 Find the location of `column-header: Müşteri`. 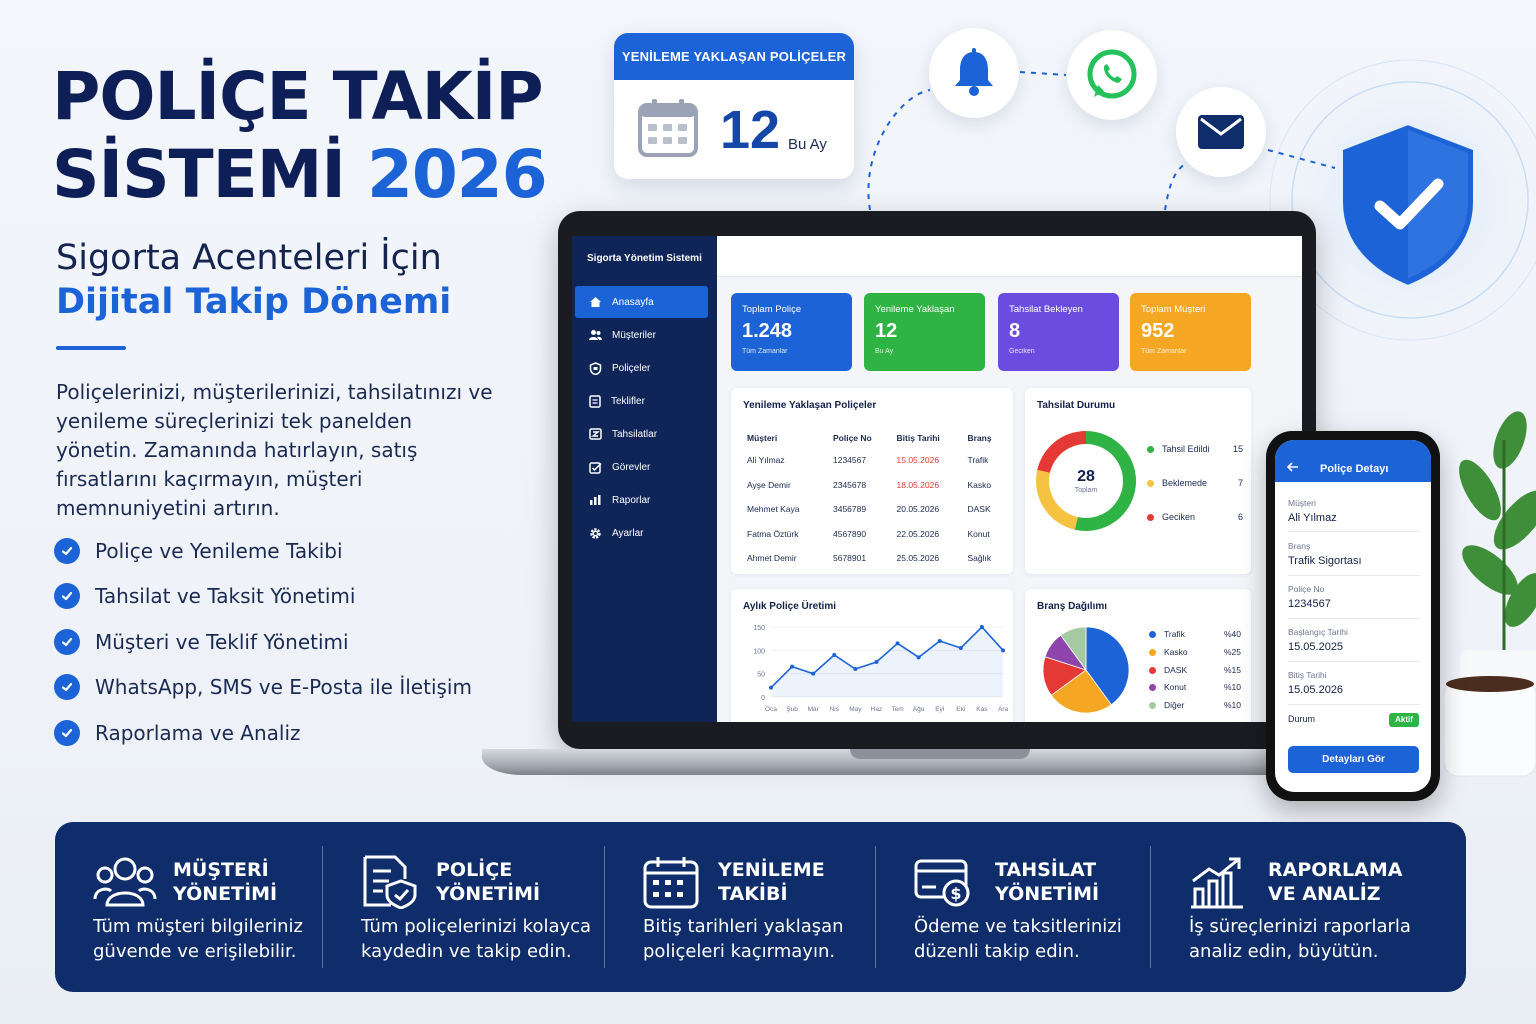

column-header: Müşteri is located at coordinates (762, 438).